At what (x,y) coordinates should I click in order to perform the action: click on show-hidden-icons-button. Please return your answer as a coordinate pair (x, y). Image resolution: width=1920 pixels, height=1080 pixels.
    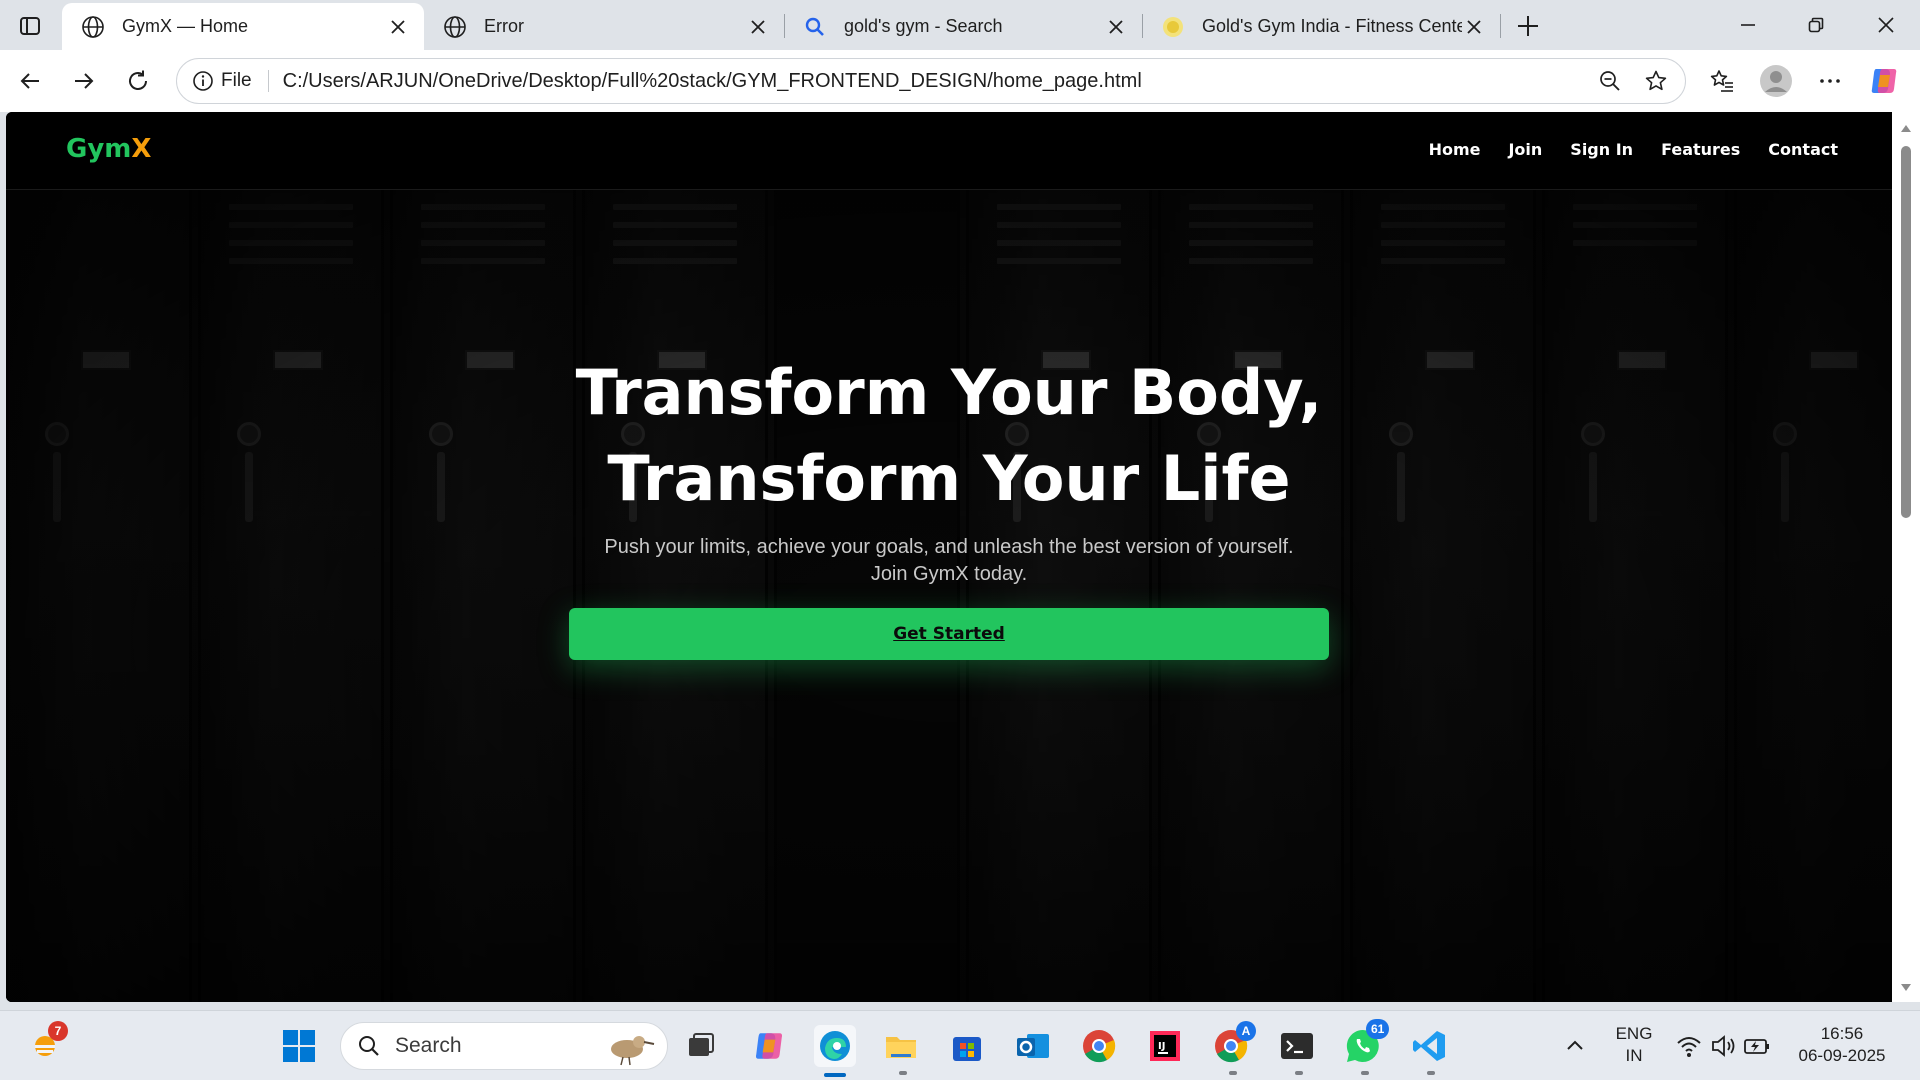
    Looking at the image, I should click on (1575, 1046).